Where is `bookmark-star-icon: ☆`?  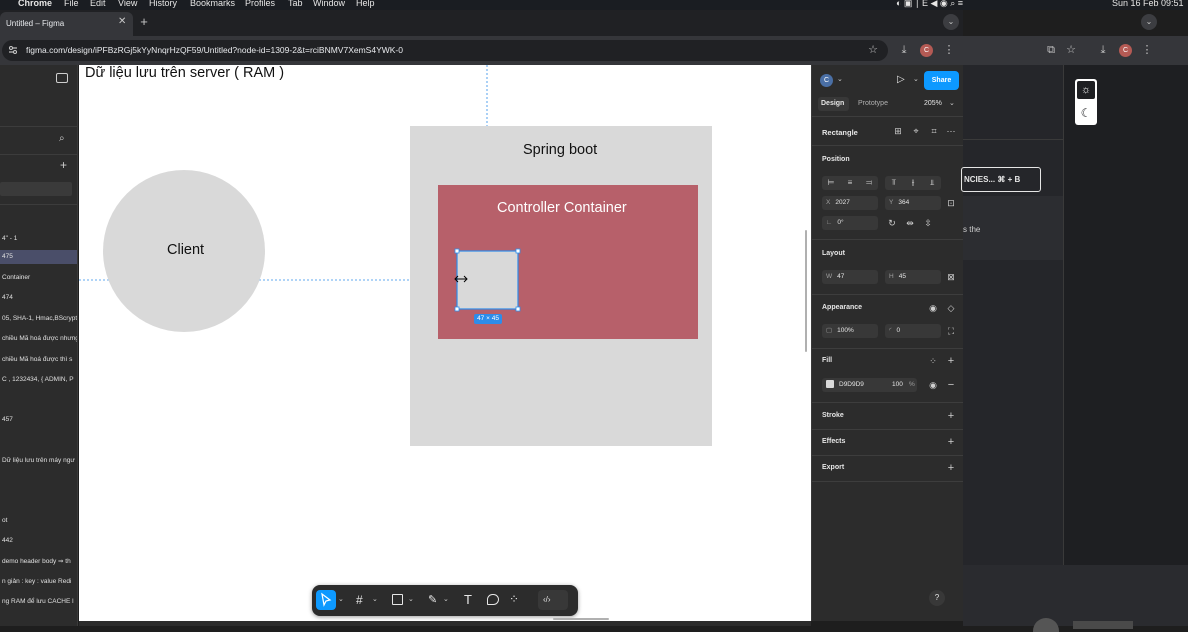 bookmark-star-icon: ☆ is located at coordinates (873, 50).